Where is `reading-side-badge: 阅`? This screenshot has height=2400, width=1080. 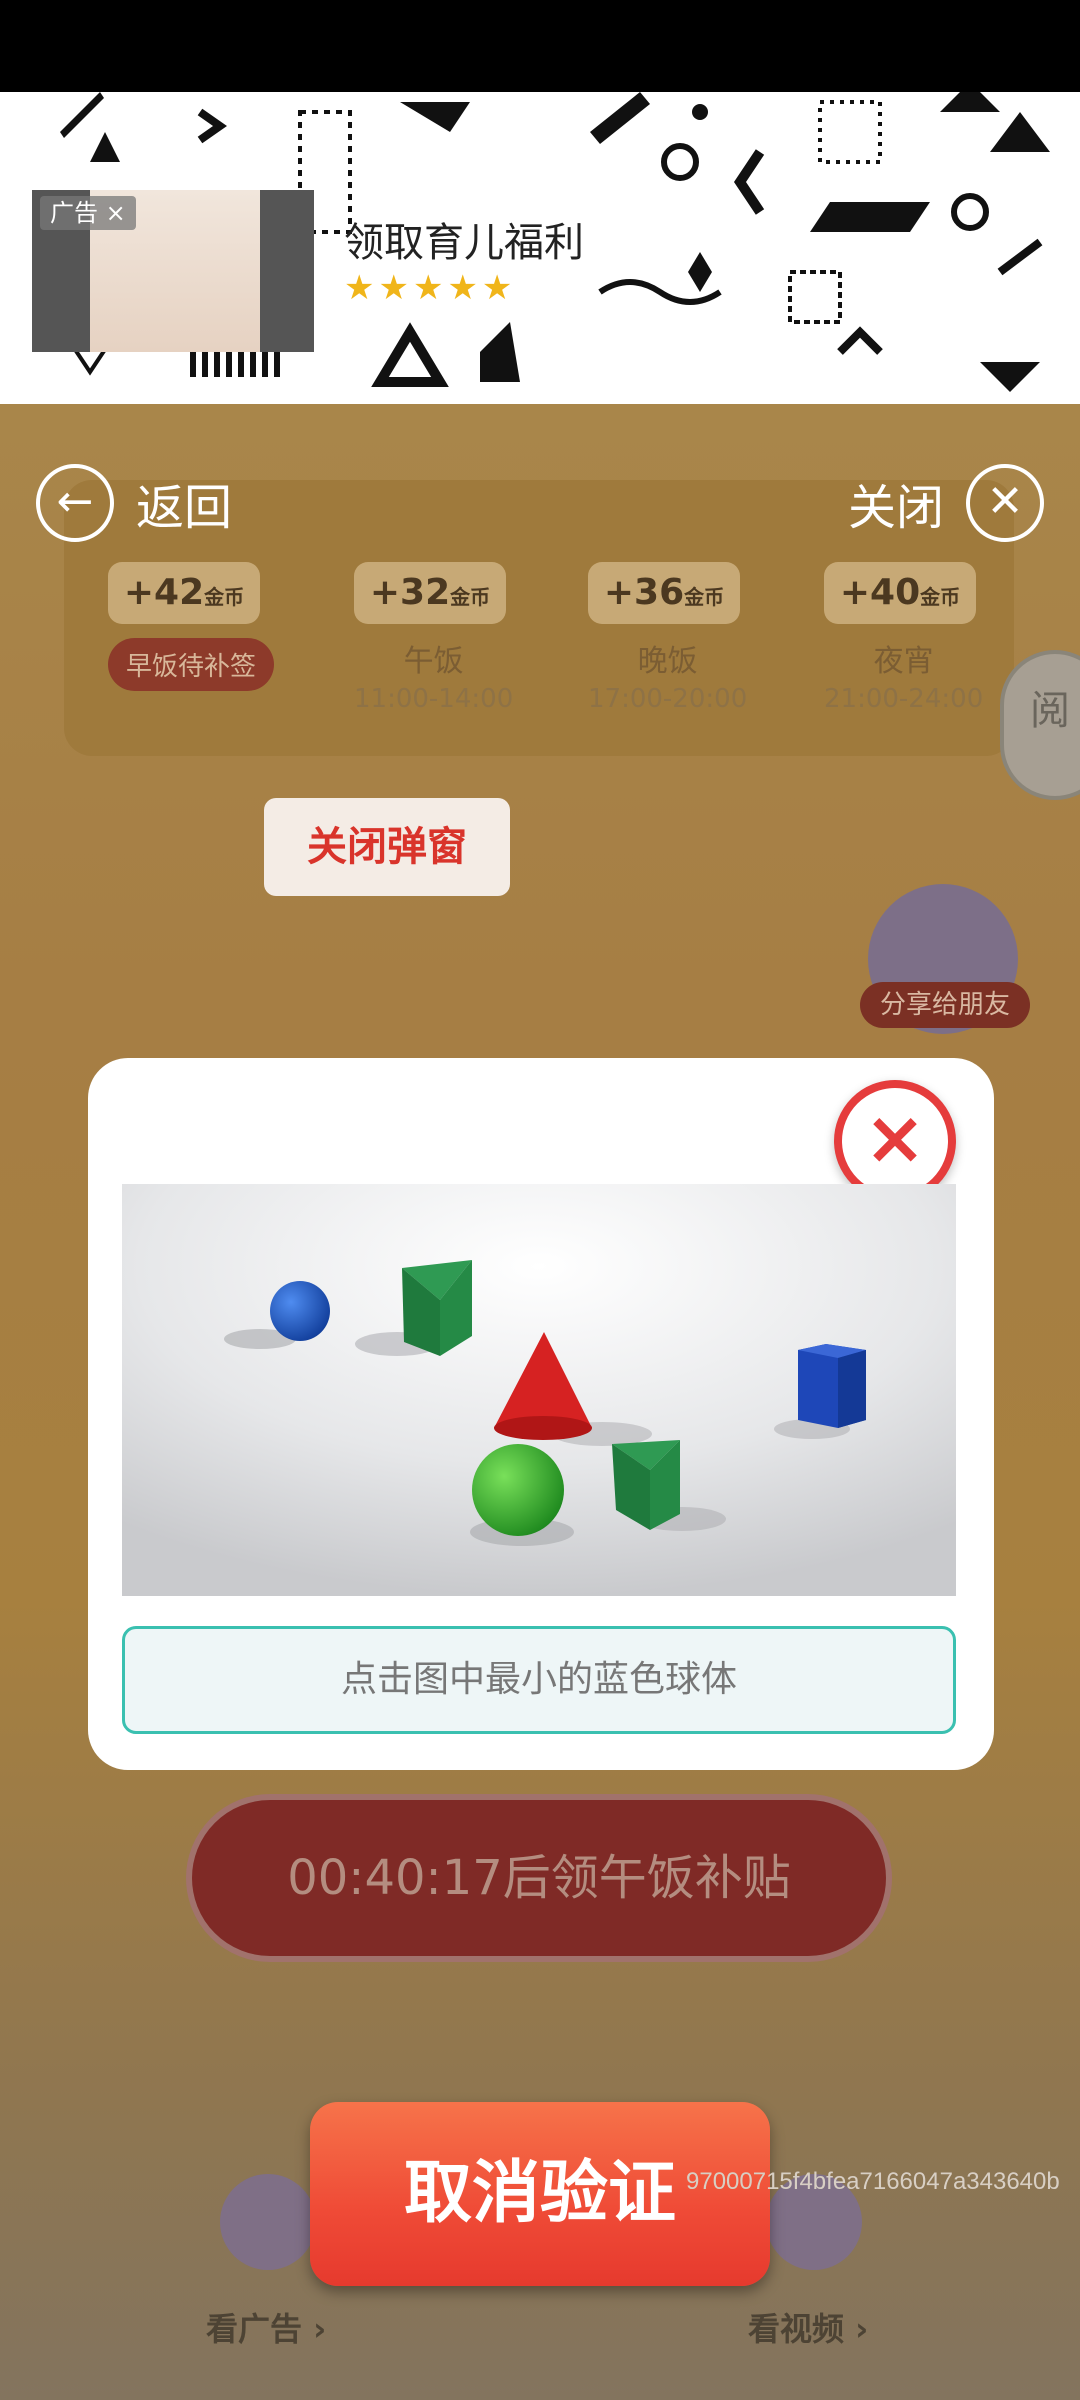
reading-side-badge: 阅 is located at coordinates (1040, 725).